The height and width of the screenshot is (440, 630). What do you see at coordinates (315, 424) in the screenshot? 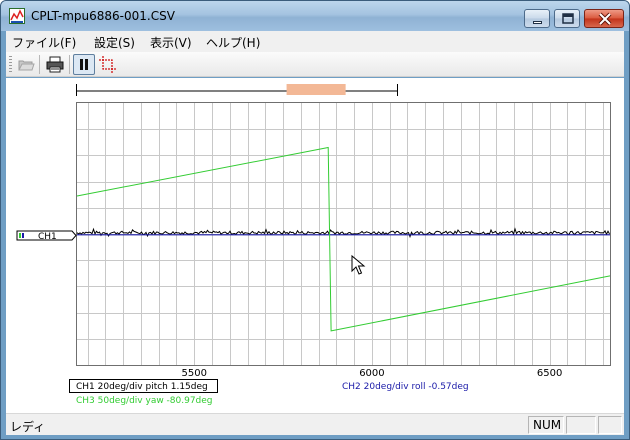
I see `status-bar: レディ NUM` at bounding box center [315, 424].